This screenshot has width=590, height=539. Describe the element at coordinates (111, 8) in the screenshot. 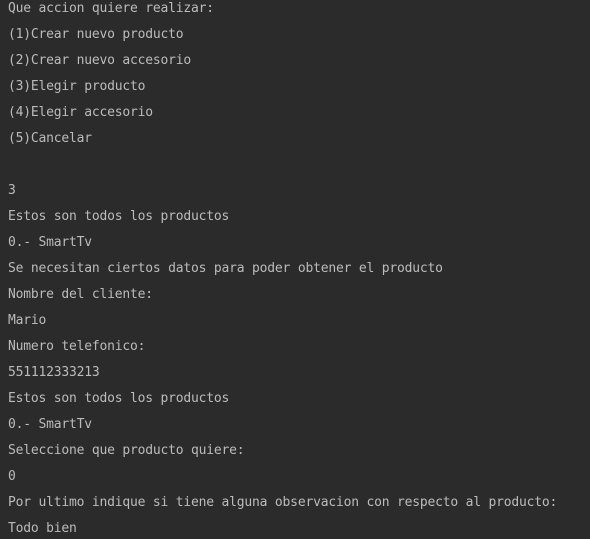

I see `console-line-prompt: Que accion quiere realizar:` at that location.